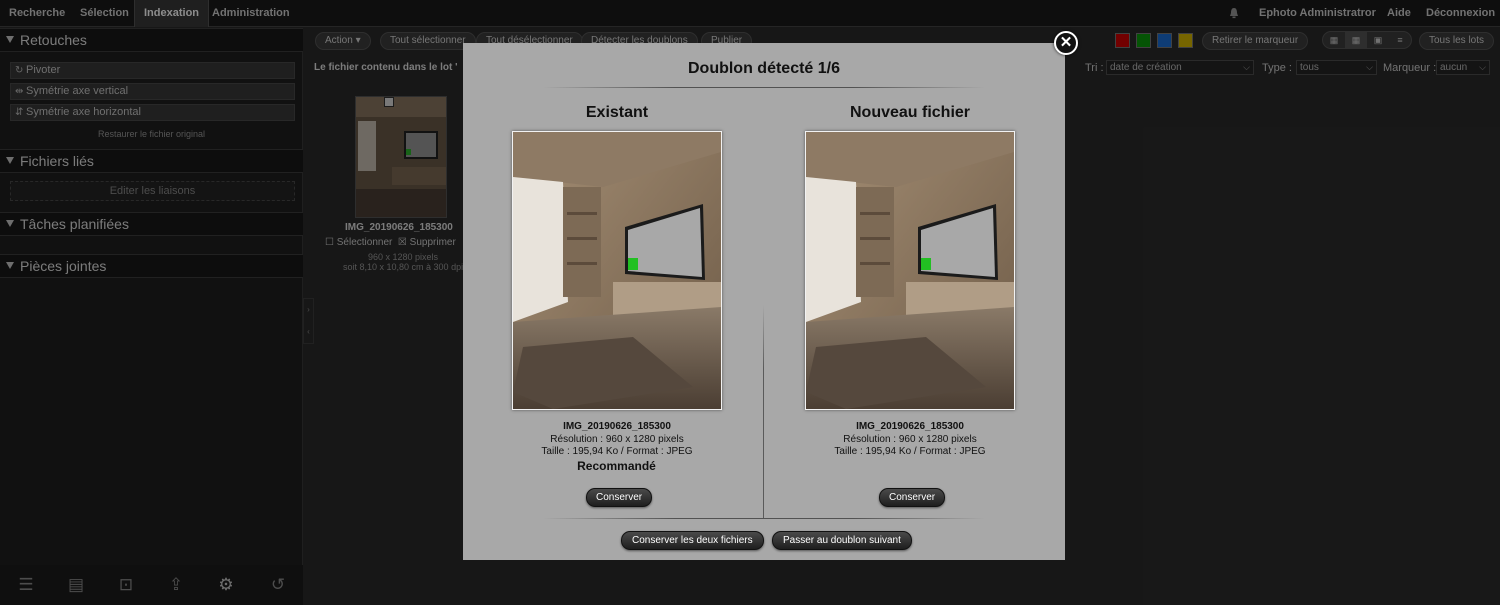 Image resolution: width=1500 pixels, height=605 pixels. I want to click on new-file-resolution: Résolution : 960 x 1280 pixels, so click(910, 439).